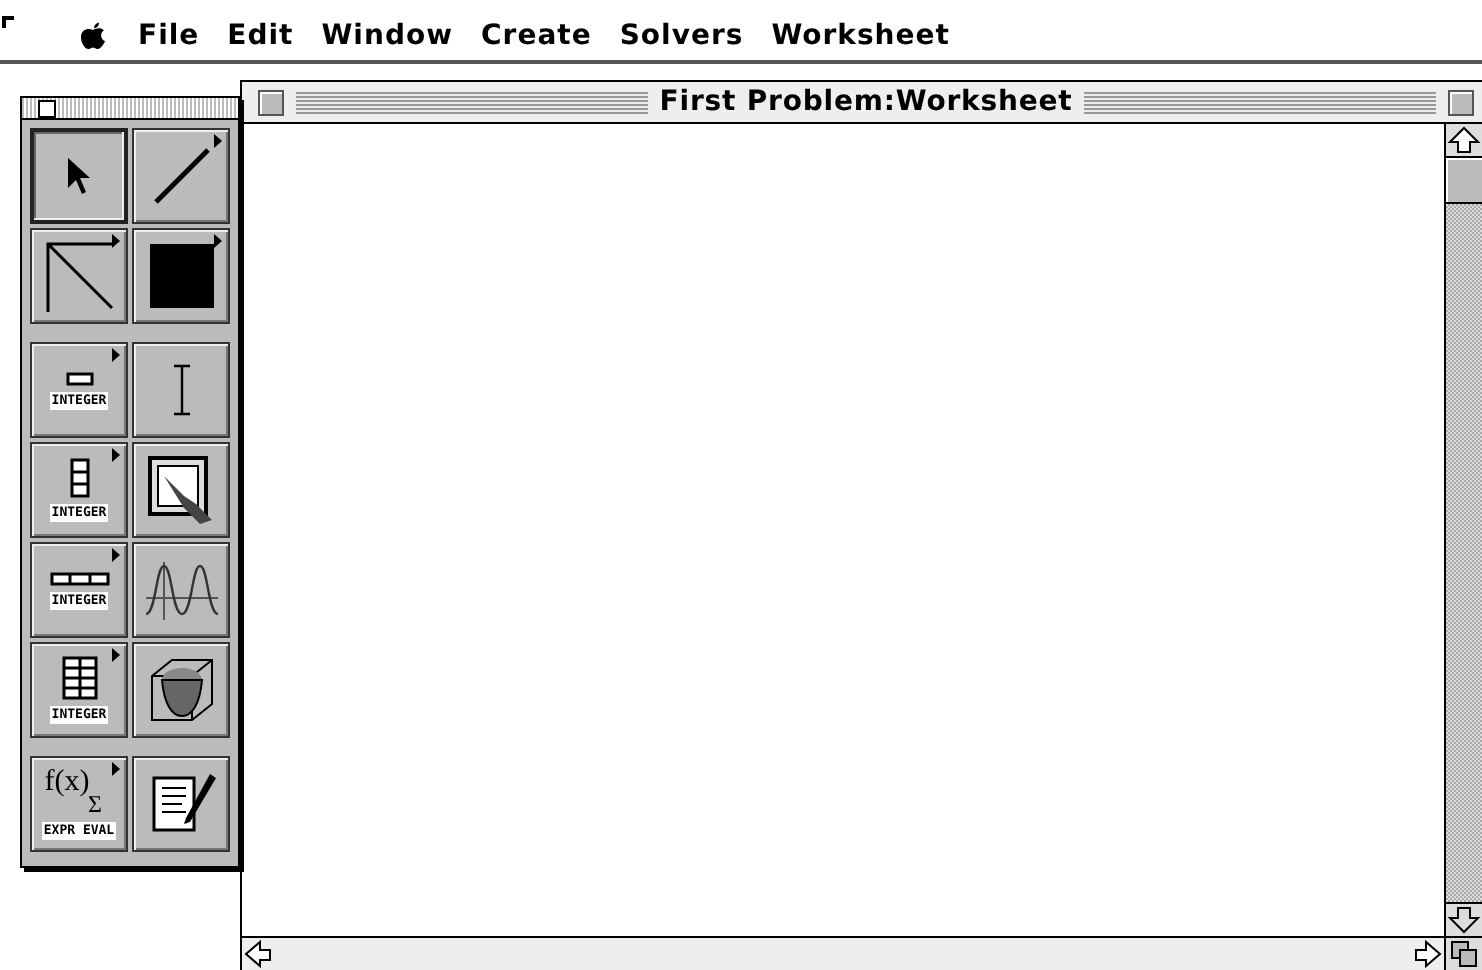 The image size is (1482, 970). I want to click on vertical-scroll-bar, so click(1463, 530).